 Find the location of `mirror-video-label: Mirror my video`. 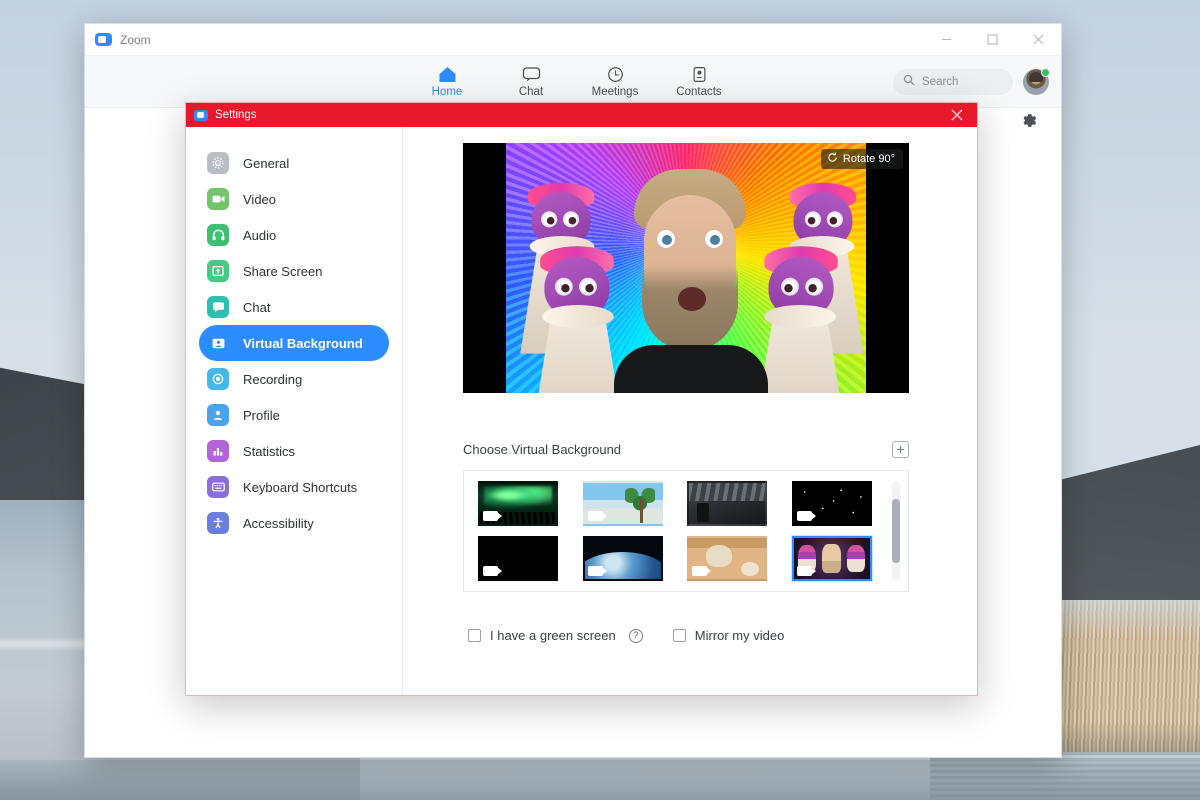

mirror-video-label: Mirror my video is located at coordinates (739, 635).